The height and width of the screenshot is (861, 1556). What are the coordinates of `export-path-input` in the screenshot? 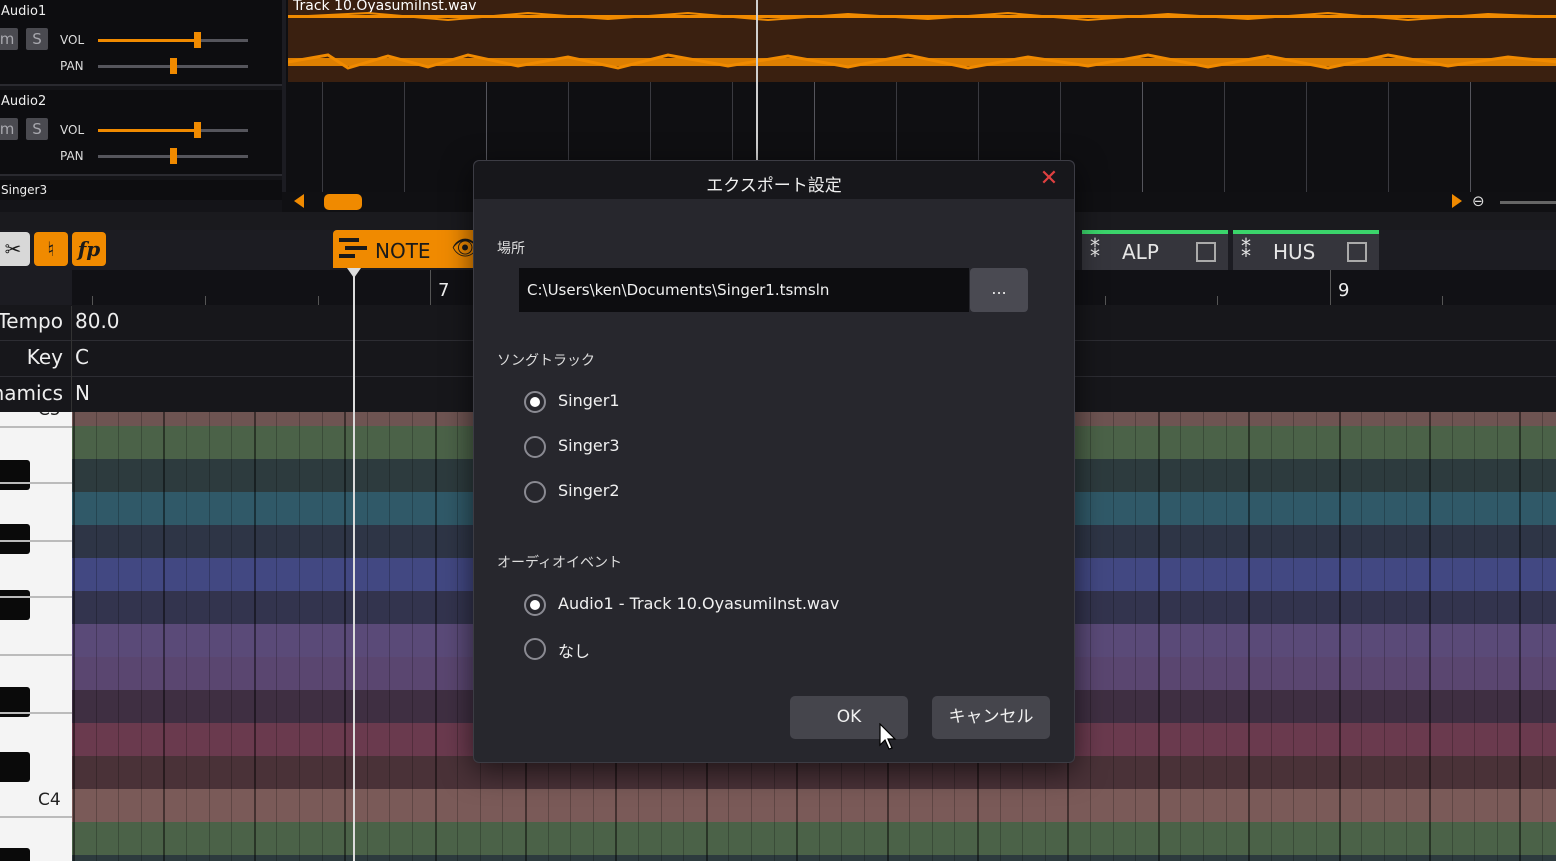 It's located at (744, 290).